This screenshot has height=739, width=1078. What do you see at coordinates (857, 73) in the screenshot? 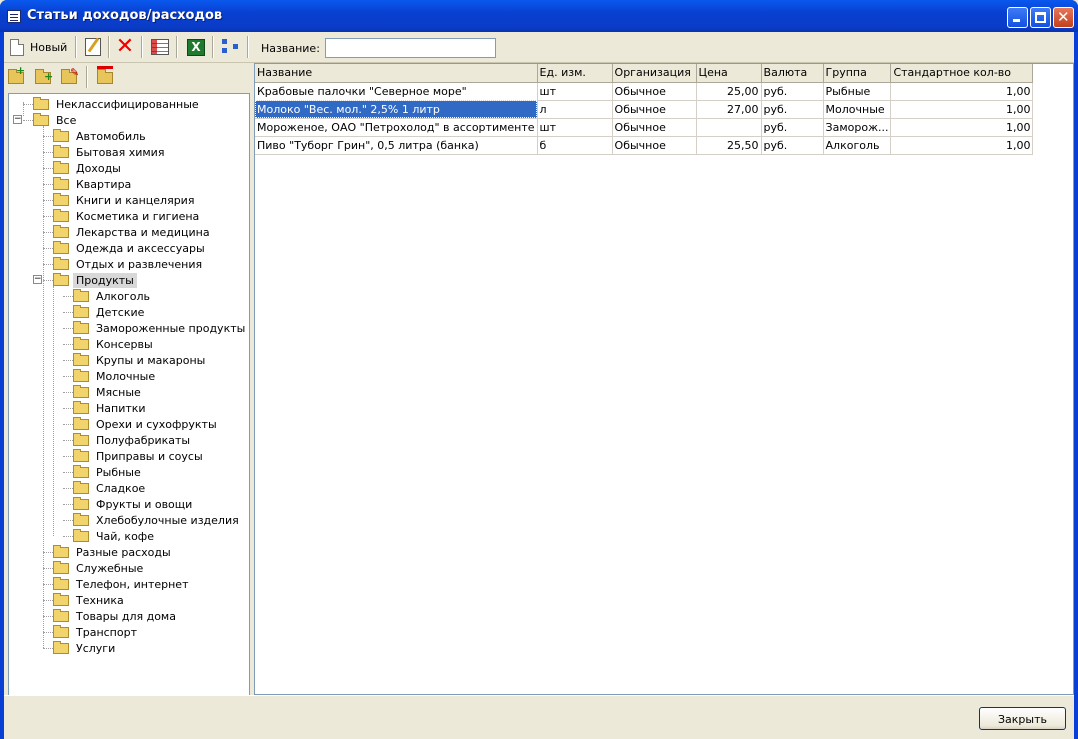
I see `column-header: Группа` at bounding box center [857, 73].